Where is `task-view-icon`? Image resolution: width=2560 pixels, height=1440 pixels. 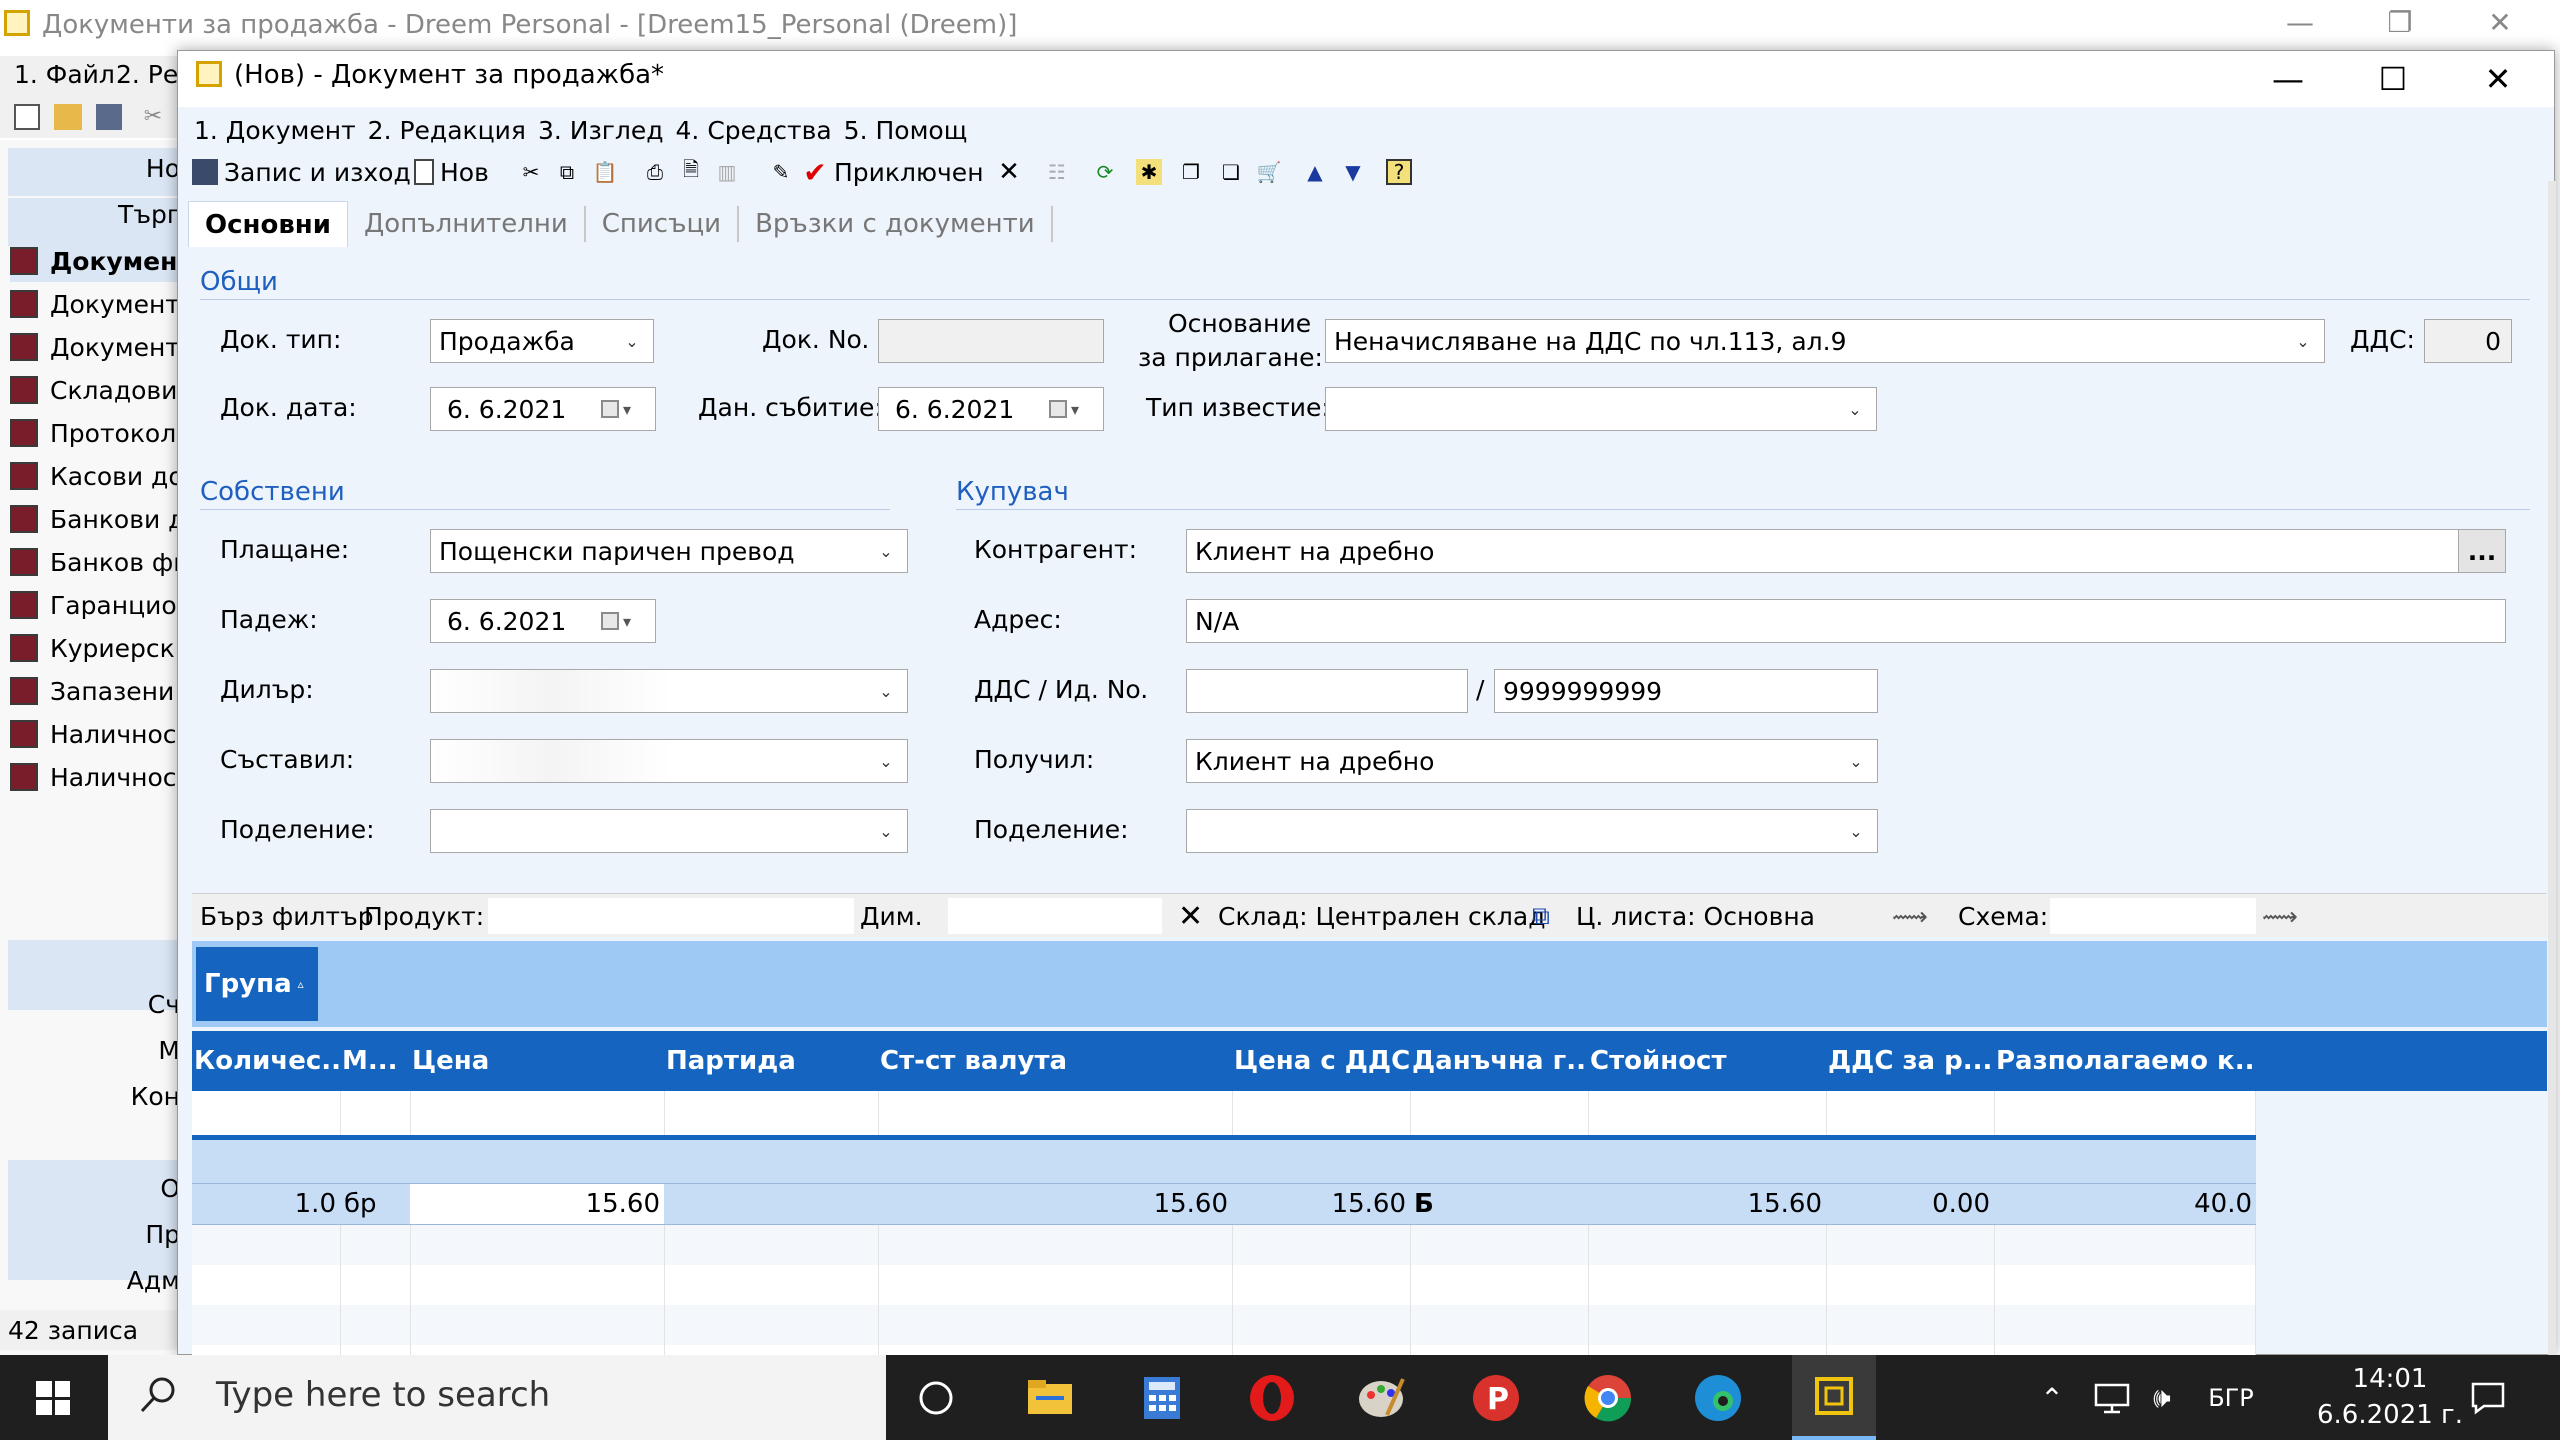 task-view-icon is located at coordinates (936, 1398).